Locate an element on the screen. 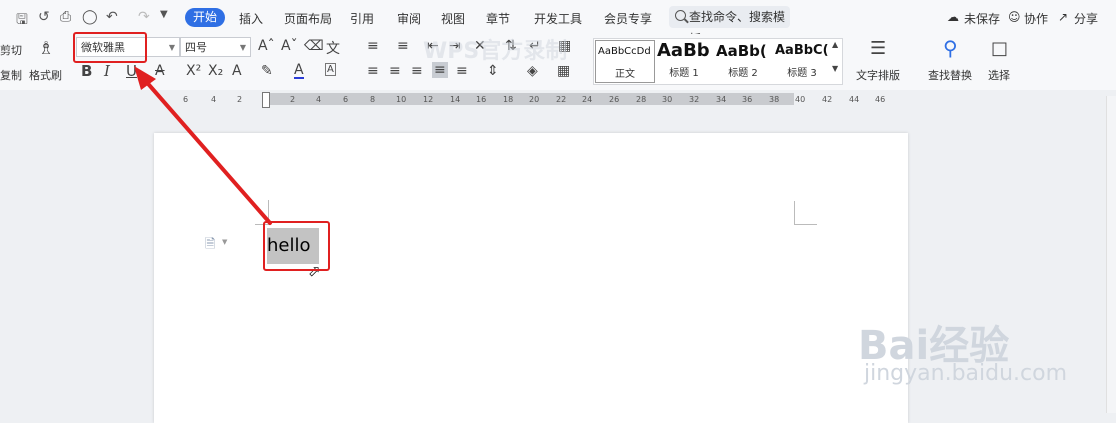  menu-tab-developer: 开发工具 is located at coordinates (558, 18).